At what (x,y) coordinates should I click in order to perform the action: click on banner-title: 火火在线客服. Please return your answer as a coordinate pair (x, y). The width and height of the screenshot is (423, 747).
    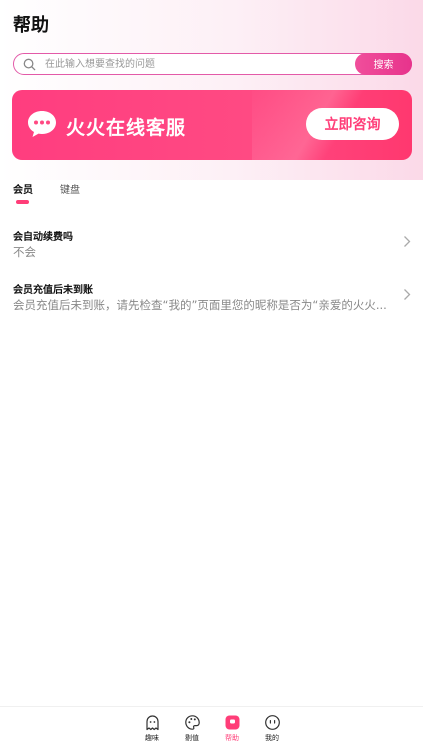
    Looking at the image, I should click on (126, 128).